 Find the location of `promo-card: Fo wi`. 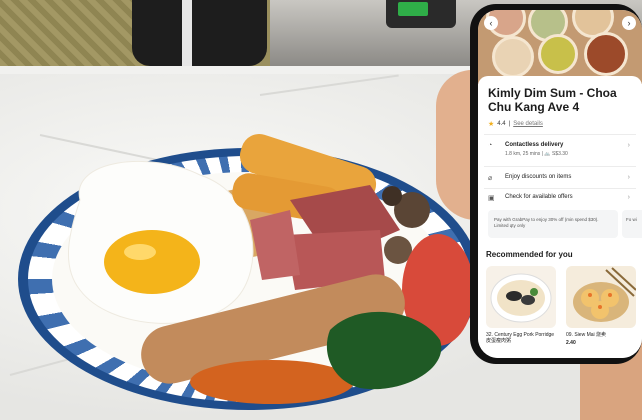

promo-card: Fo wi is located at coordinates (632, 224).